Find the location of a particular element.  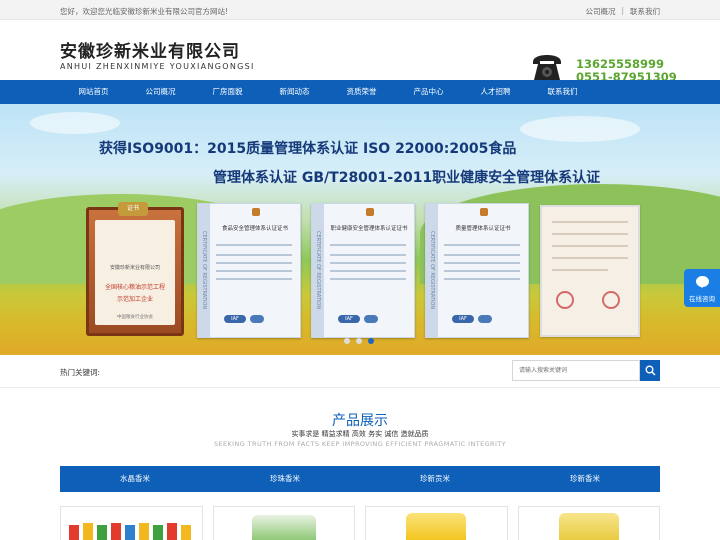

main-nav: 网站首页 公司概况 厂房面貌 新闻动态 资质荣誉 产品中心 人才招聘 联系我们 is located at coordinates (360, 92).